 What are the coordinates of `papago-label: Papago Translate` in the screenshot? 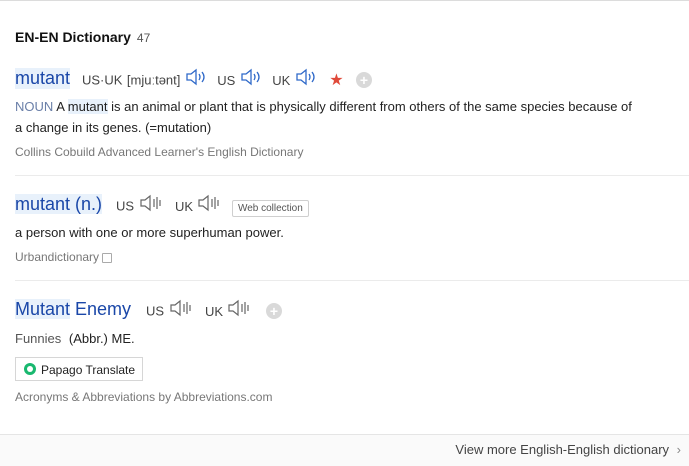 It's located at (88, 370).